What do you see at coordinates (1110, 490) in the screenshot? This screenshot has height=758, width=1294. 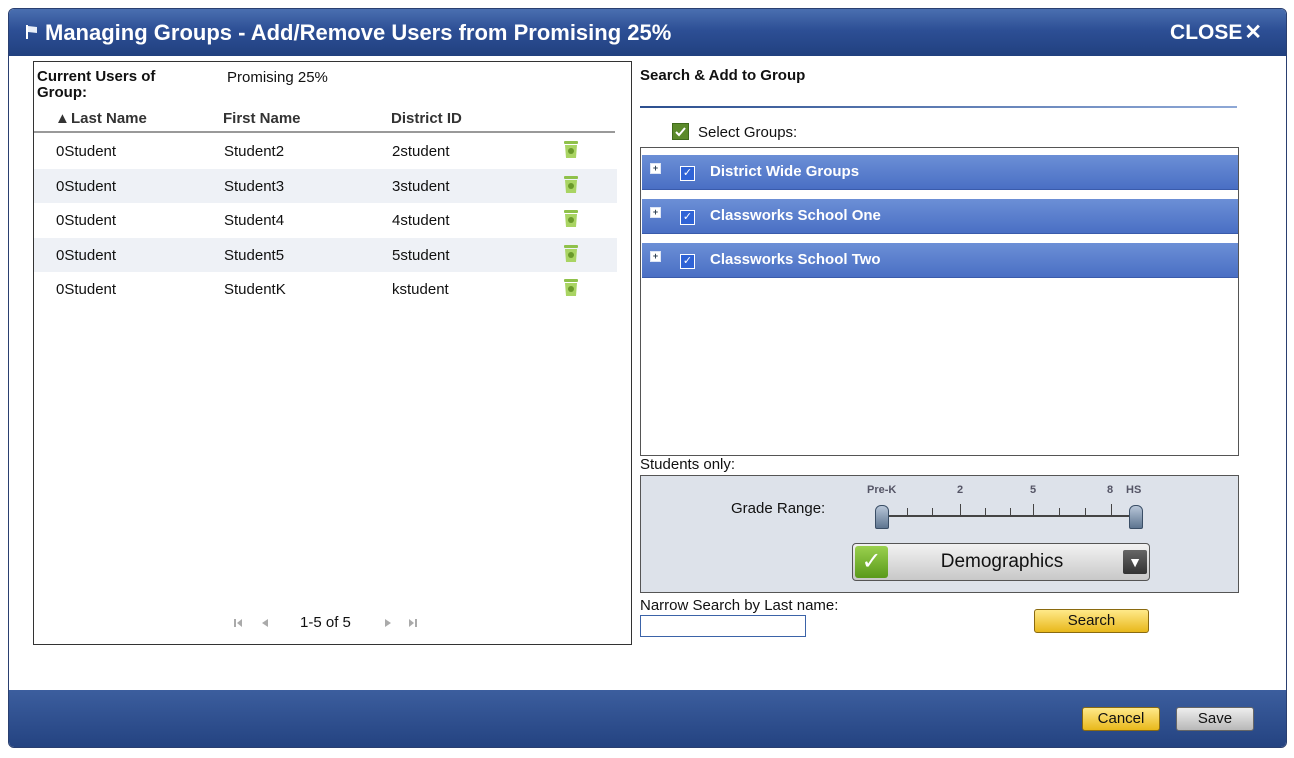 I see `grade-tick-label: 8` at bounding box center [1110, 490].